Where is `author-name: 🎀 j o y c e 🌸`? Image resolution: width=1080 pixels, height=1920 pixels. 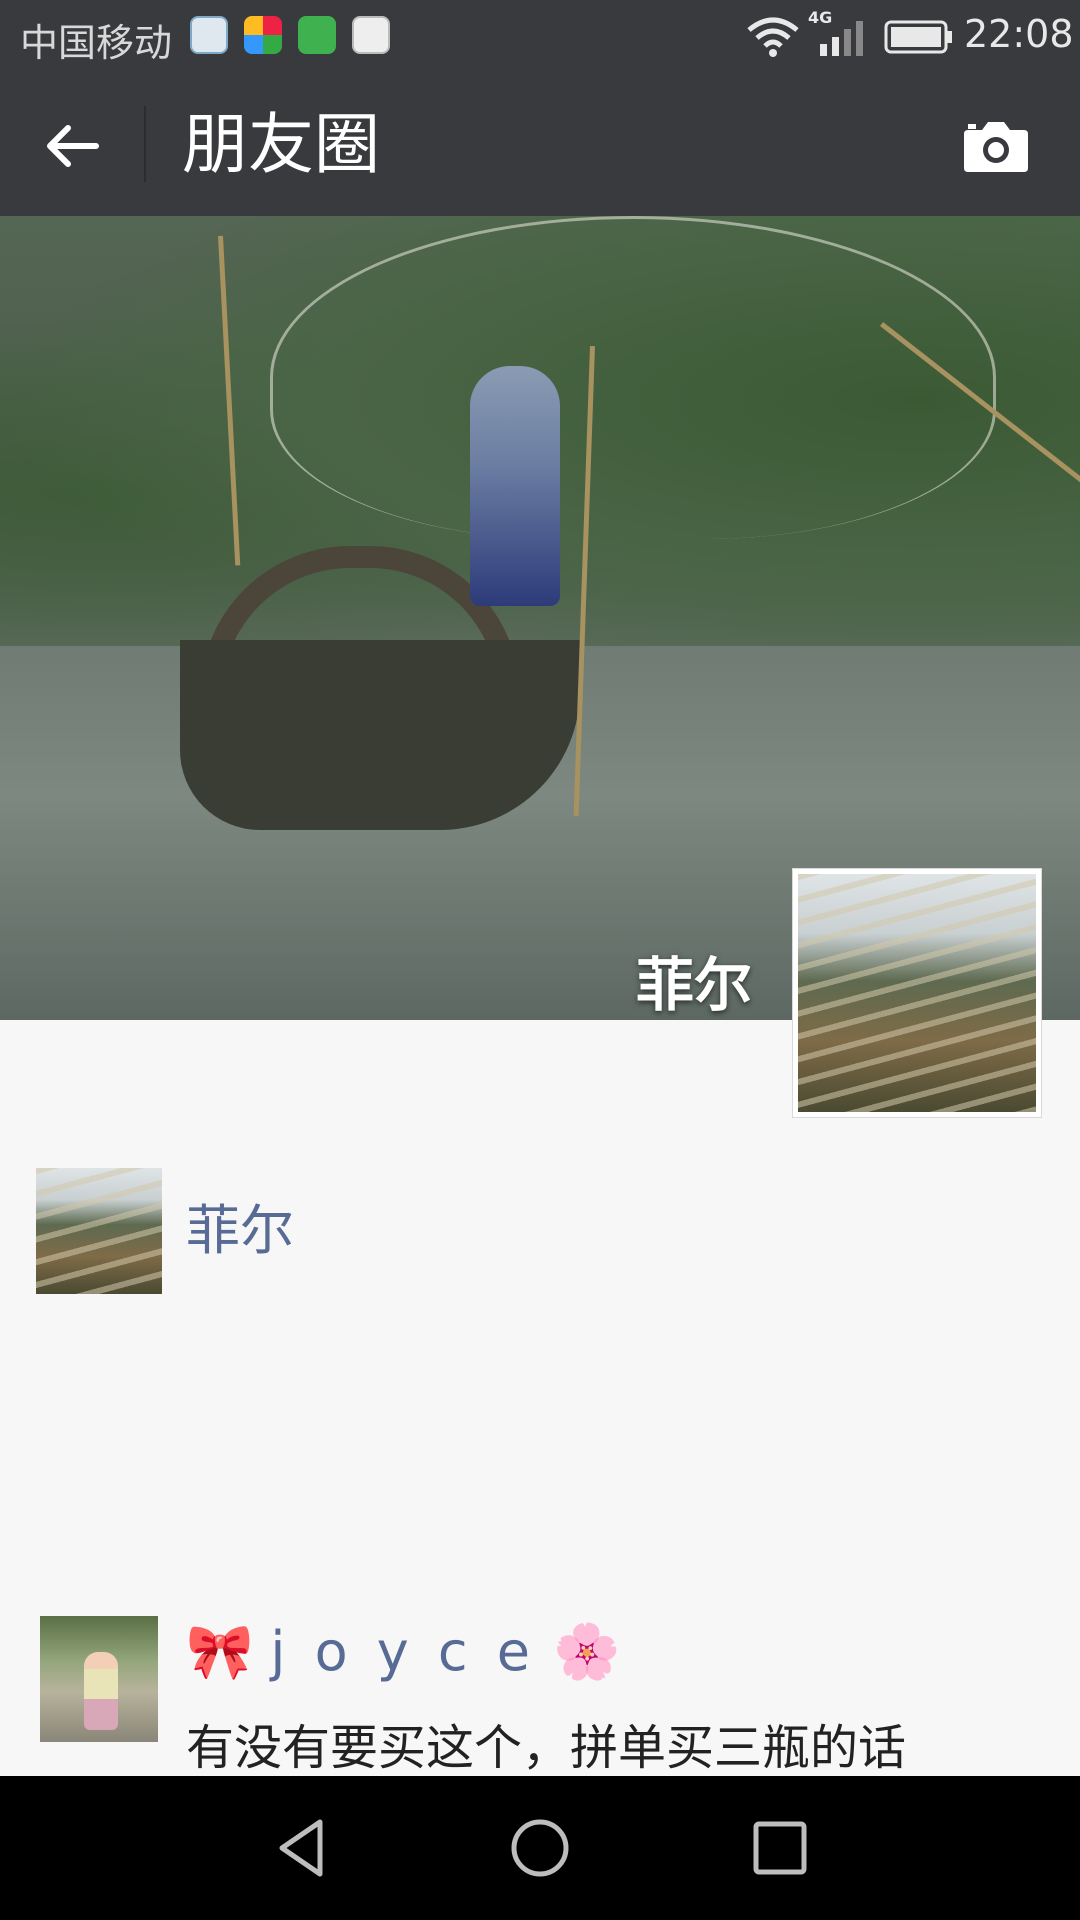
author-name: 🎀 j o y c e 🌸 is located at coordinates (403, 1652).